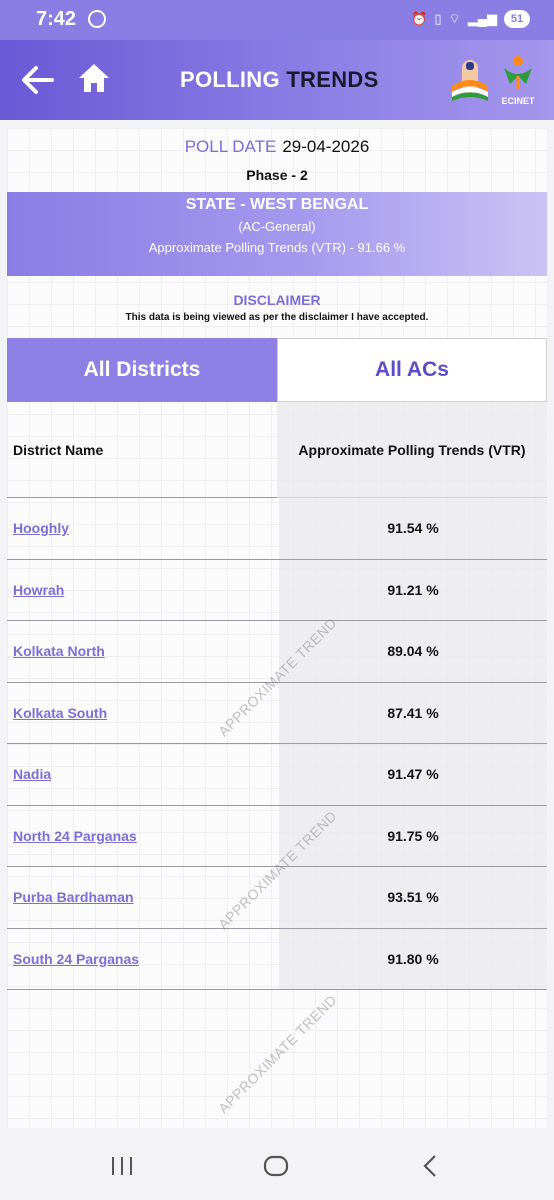 The image size is (554, 1200). Describe the element at coordinates (277, 959) in the screenshot. I see `table-row: South 24 Parganas 91.80 %` at that location.